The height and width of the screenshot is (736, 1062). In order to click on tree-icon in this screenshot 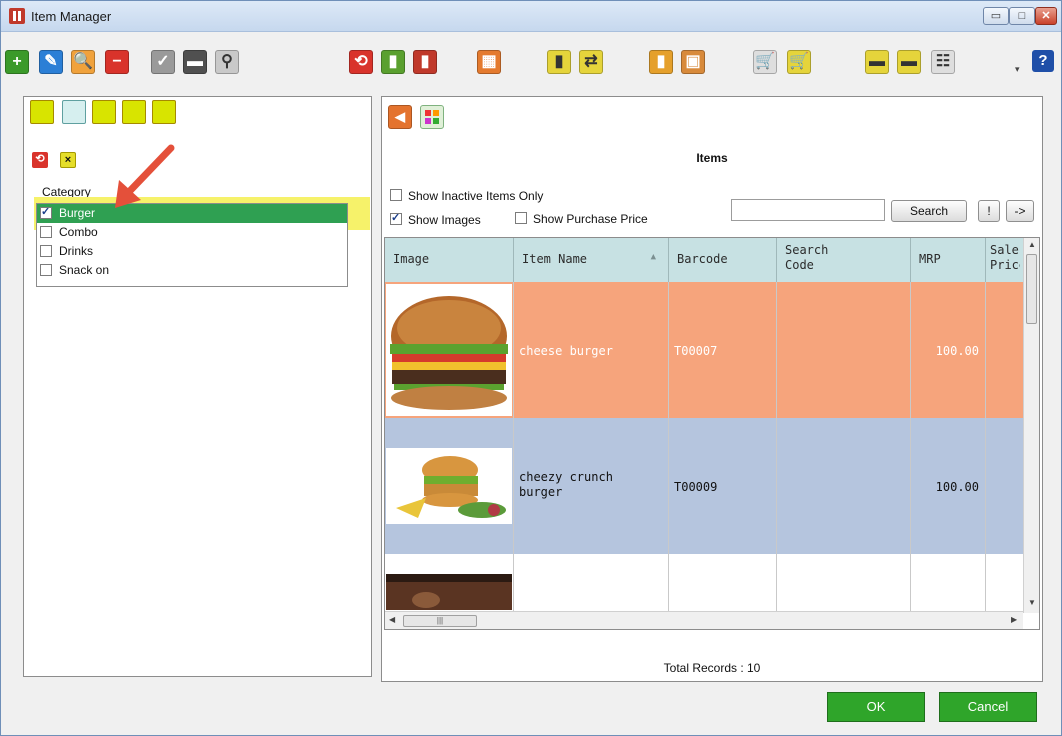, I will do `click(104, 112)`.